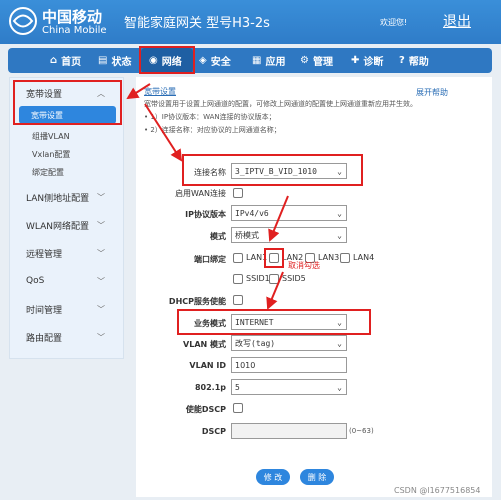 Image resolution: width=501 pixels, height=500 pixels. What do you see at coordinates (437, 490) in the screenshot?
I see `watermark: CSDN @l1677516854` at bounding box center [437, 490].